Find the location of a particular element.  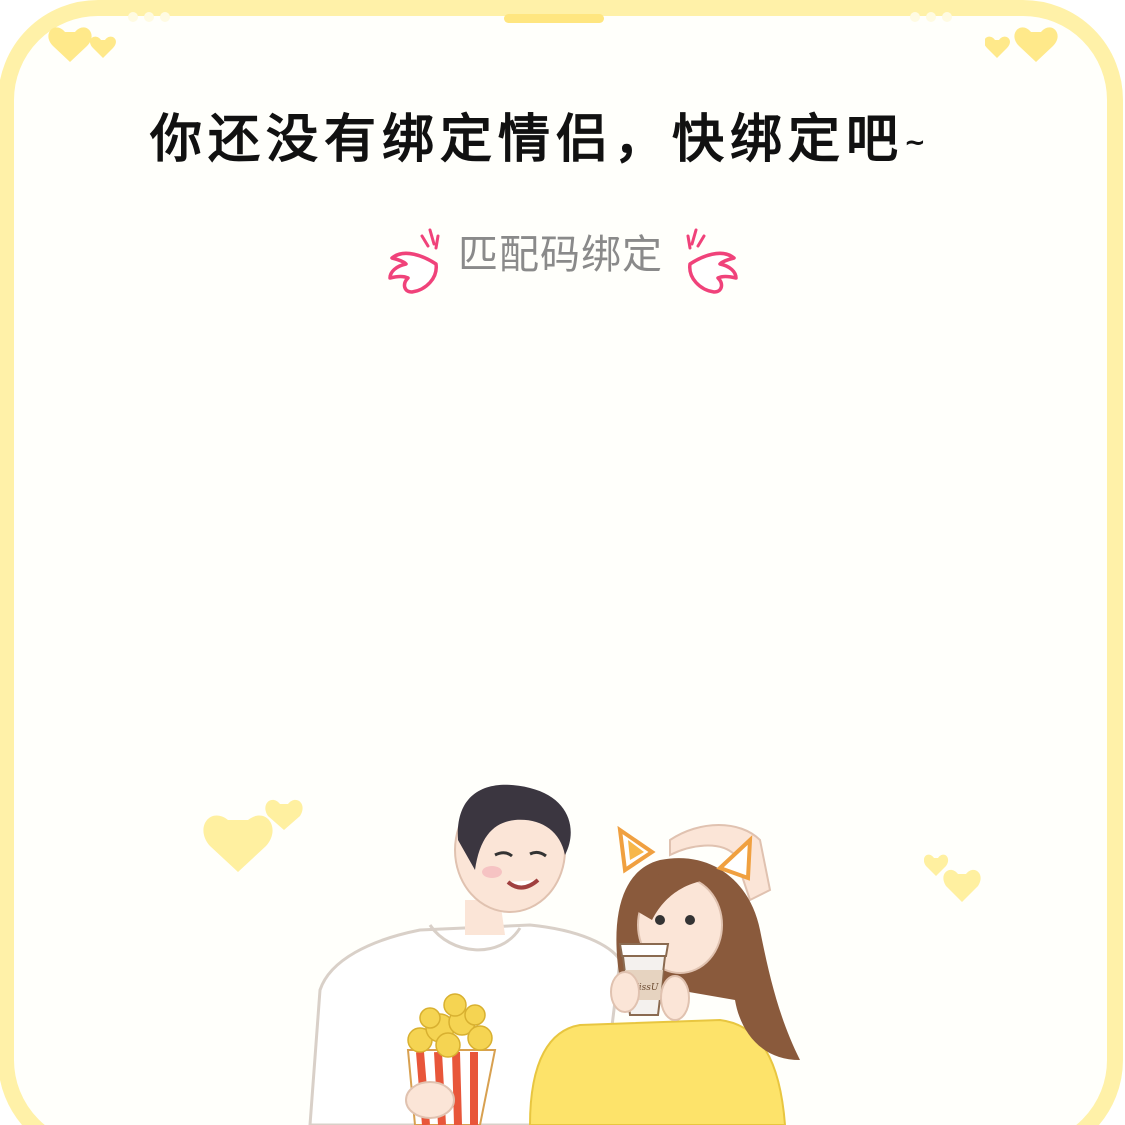

frame-dots-left is located at coordinates (149, 17).